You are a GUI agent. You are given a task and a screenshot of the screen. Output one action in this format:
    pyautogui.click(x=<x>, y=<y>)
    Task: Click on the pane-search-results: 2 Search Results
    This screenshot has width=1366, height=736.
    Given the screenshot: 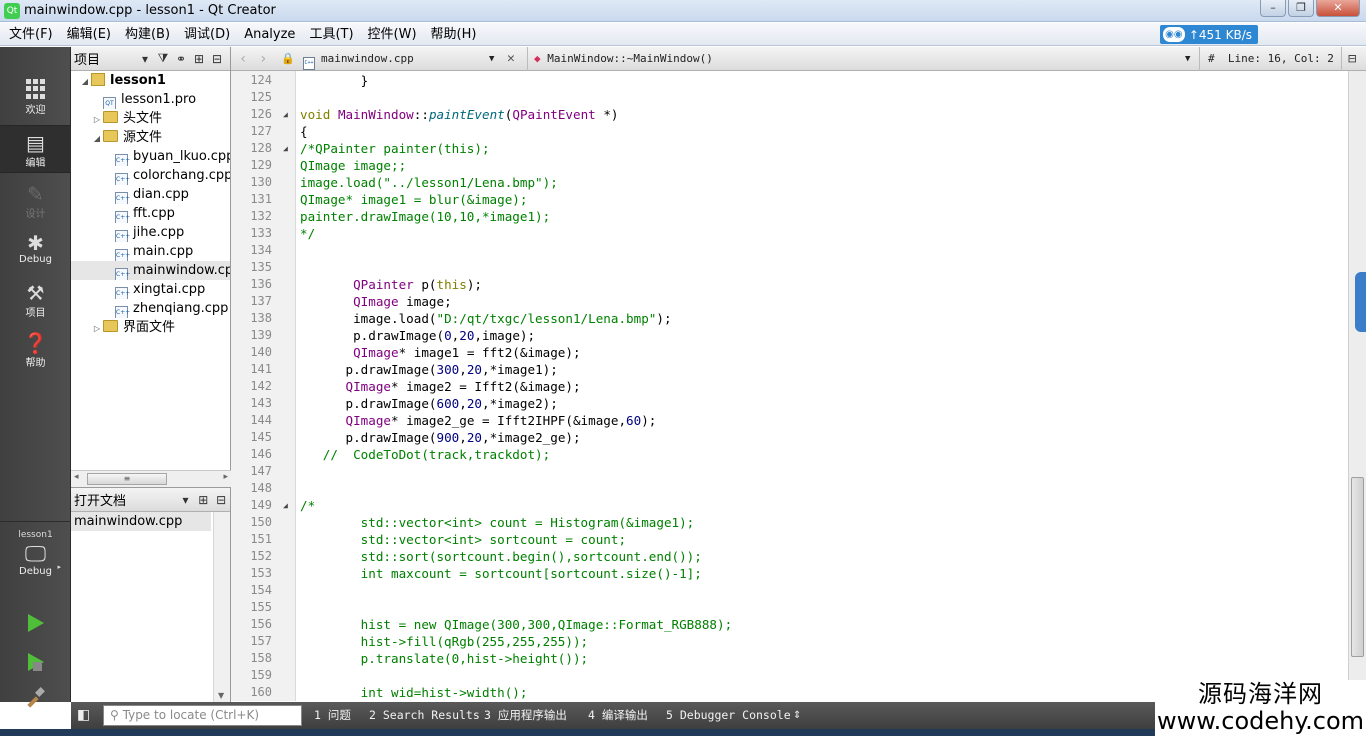 What is the action you would take?
    pyautogui.click(x=424, y=715)
    